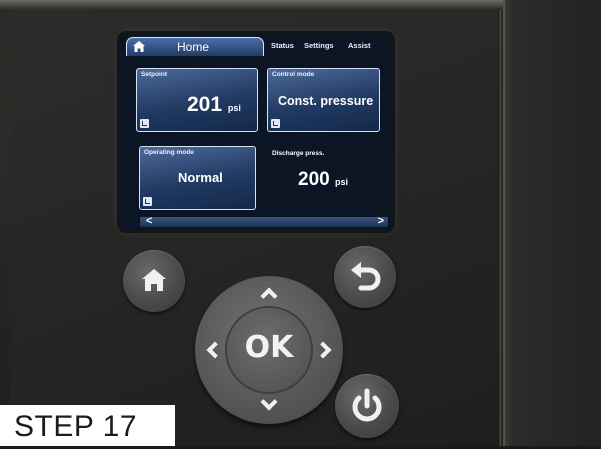 The height and width of the screenshot is (449, 601). I want to click on scroll-left-icon: <, so click(149, 221).